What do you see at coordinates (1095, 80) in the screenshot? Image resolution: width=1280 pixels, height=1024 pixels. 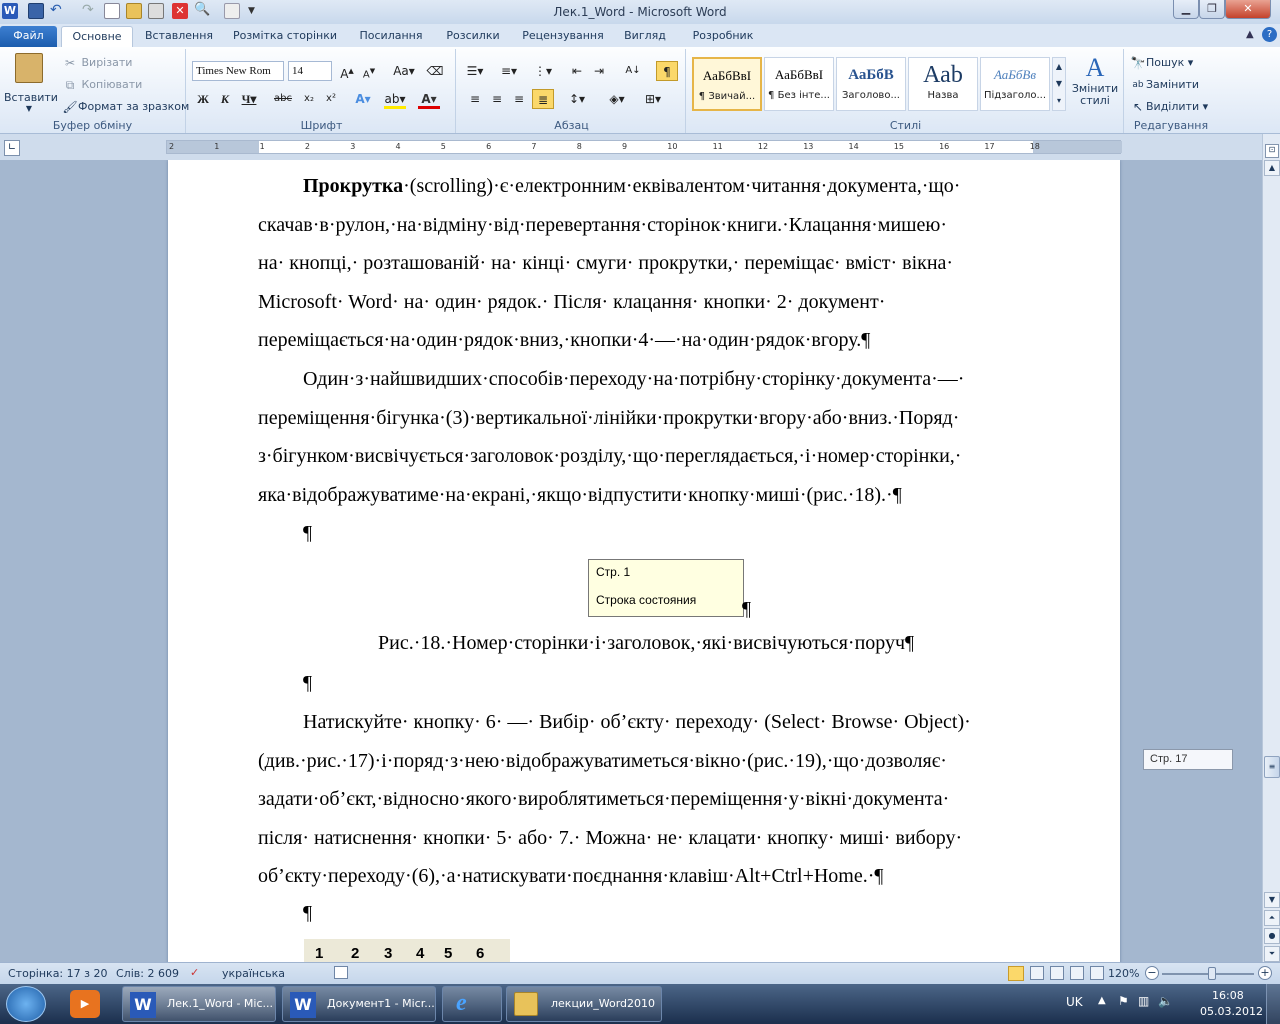 I see `change-styles-button: A Змінити стилі` at bounding box center [1095, 80].